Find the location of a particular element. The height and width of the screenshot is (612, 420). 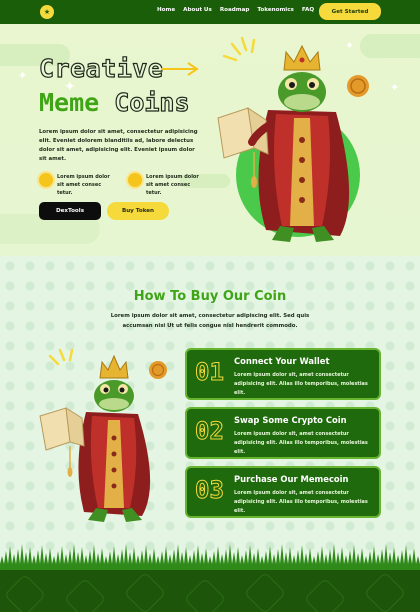

nav-home: Home is located at coordinates (166, 10).